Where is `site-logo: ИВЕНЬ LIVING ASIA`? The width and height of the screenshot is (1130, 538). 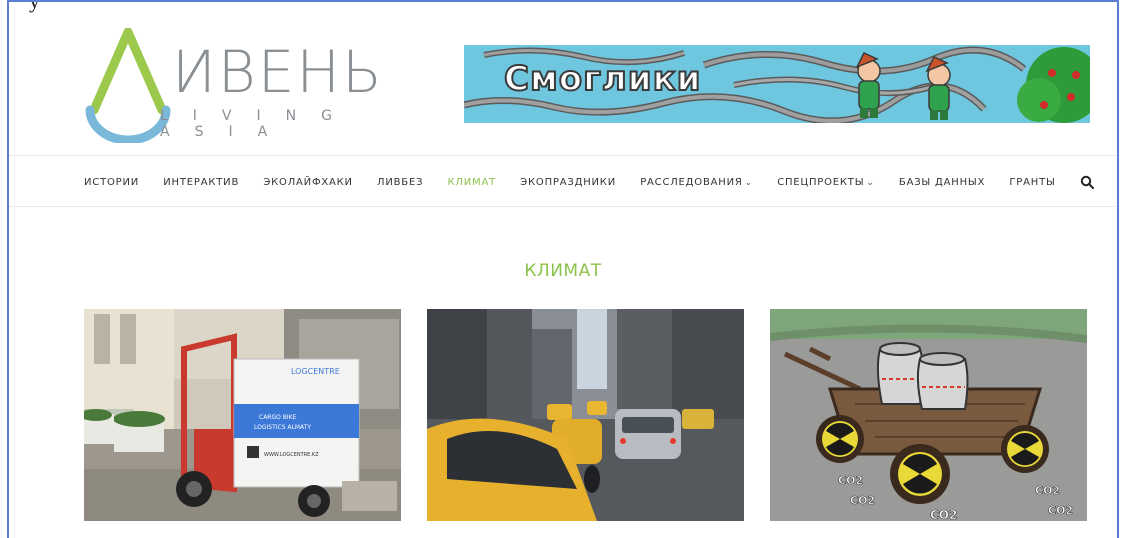
site-logo: ИВЕНЬ LIVING ASIA is located at coordinates (264, 85).